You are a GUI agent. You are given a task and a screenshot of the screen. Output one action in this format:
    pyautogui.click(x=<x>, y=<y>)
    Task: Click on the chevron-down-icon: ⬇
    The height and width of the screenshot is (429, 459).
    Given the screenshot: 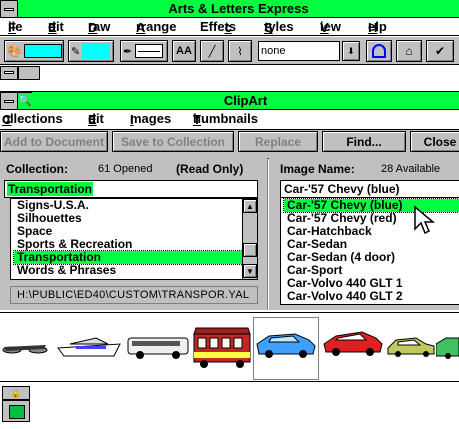 What is the action you would take?
    pyautogui.click(x=351, y=50)
    